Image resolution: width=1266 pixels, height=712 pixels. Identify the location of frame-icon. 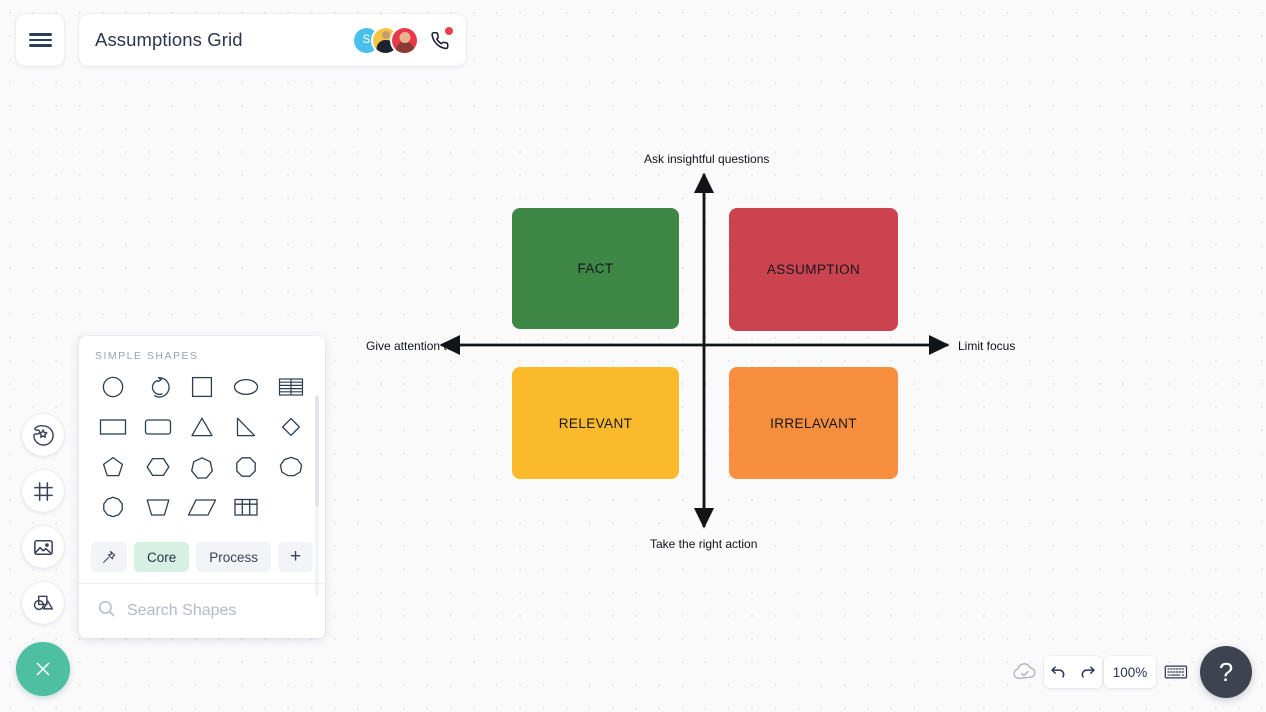
(43, 491).